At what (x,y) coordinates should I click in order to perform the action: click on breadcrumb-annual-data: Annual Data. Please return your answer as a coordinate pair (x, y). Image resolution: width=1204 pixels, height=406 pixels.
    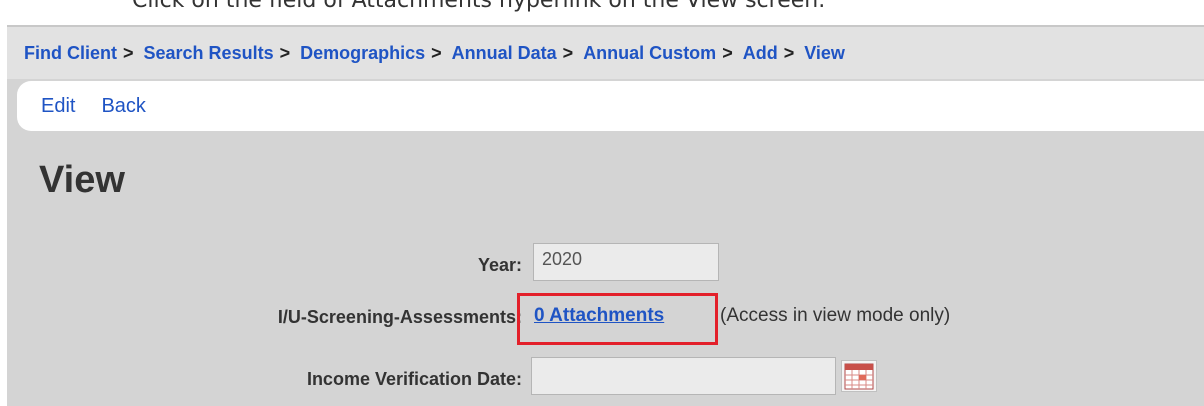
    Looking at the image, I should click on (504, 53).